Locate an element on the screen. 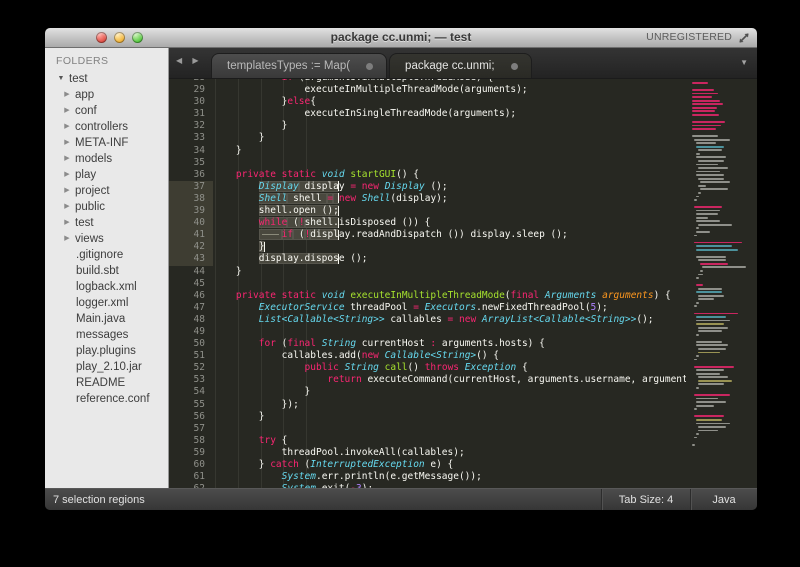 The height and width of the screenshot is (567, 800). line-number: 60 is located at coordinates (191, 465).